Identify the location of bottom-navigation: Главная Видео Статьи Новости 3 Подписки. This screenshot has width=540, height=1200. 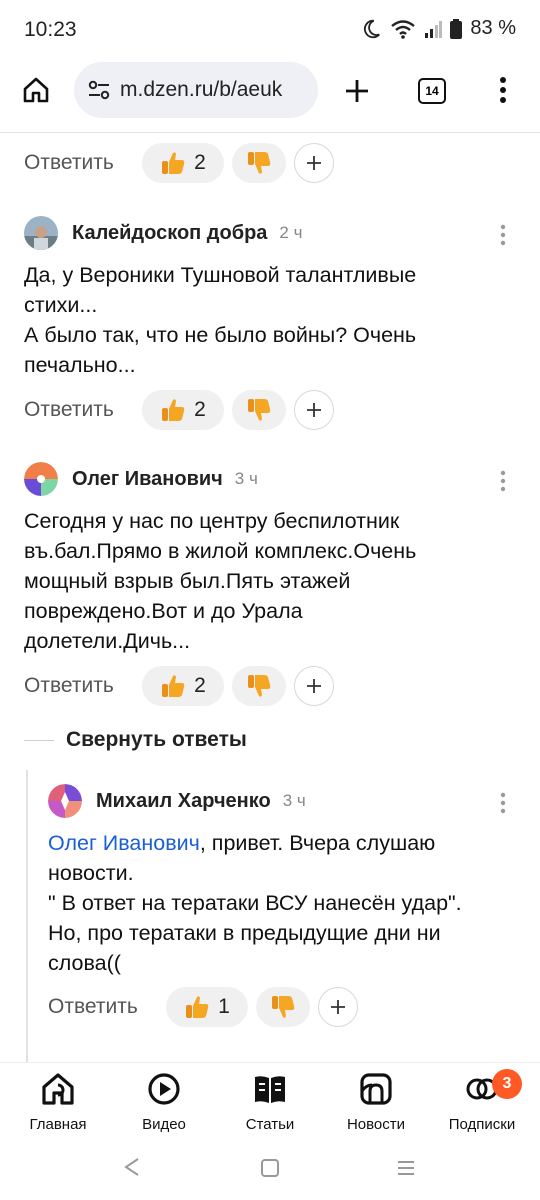
(270, 1100).